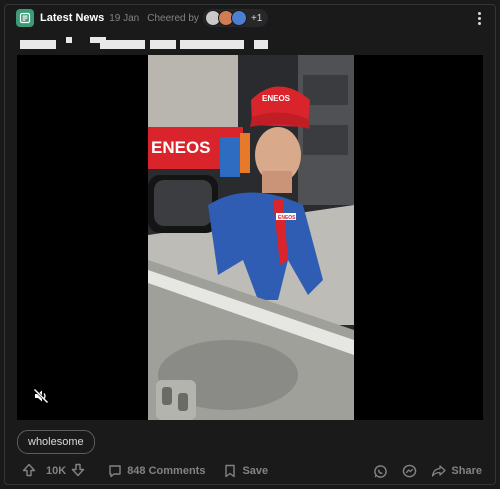 The width and height of the screenshot is (500, 489). I want to click on comments-label: 848 Comments, so click(166, 471).